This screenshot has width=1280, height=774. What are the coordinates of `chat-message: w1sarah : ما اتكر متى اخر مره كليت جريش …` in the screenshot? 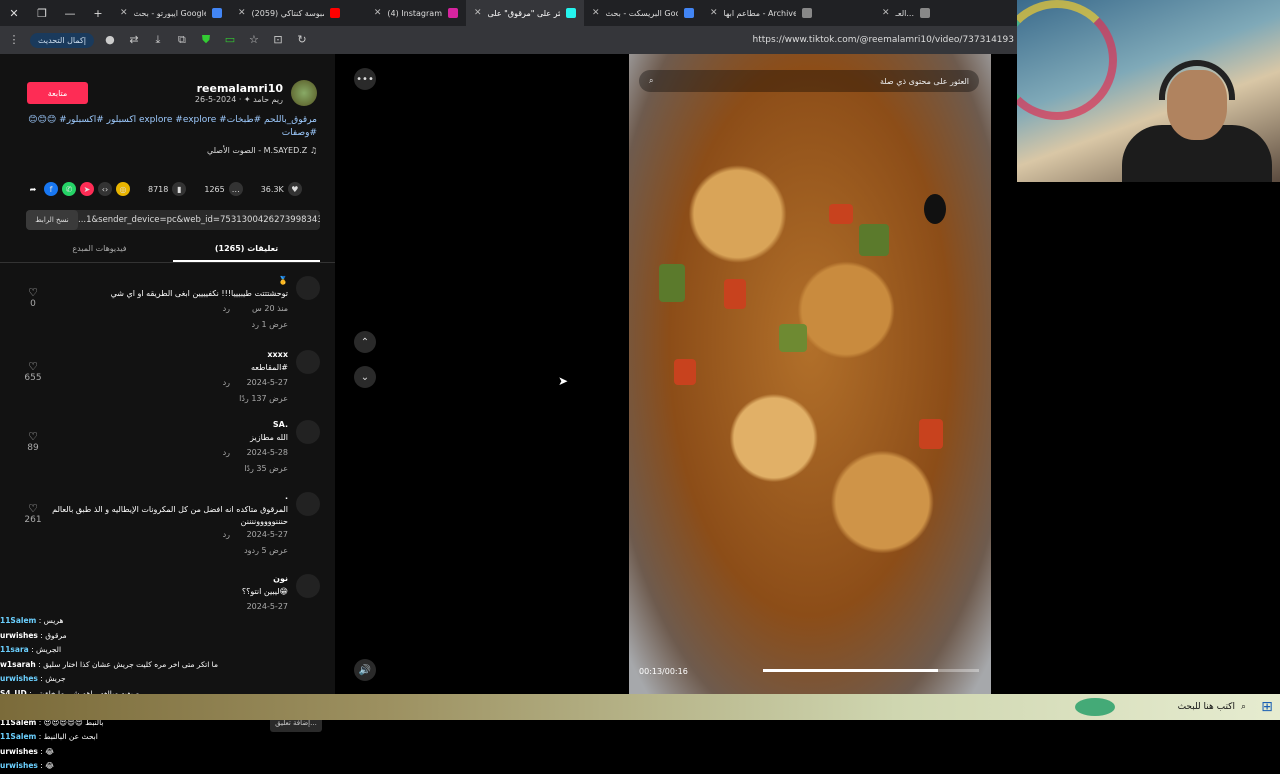 It's located at (167, 665).